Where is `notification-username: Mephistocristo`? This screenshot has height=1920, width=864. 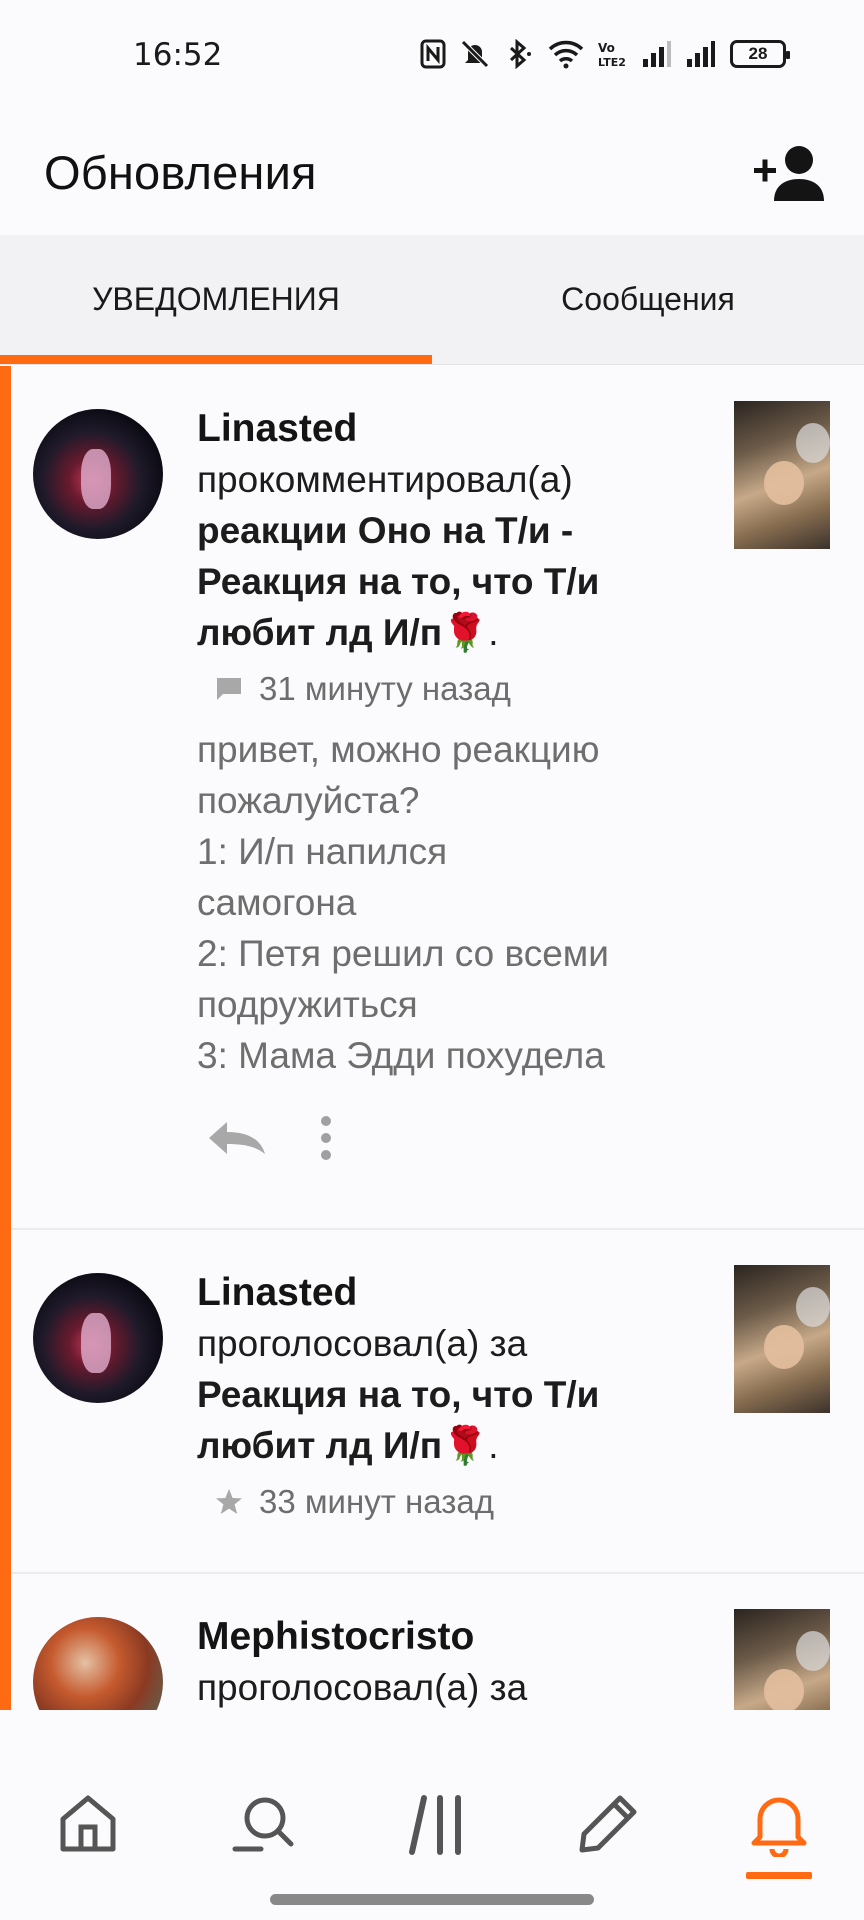 notification-username: Mephistocristo is located at coordinates (462, 1637).